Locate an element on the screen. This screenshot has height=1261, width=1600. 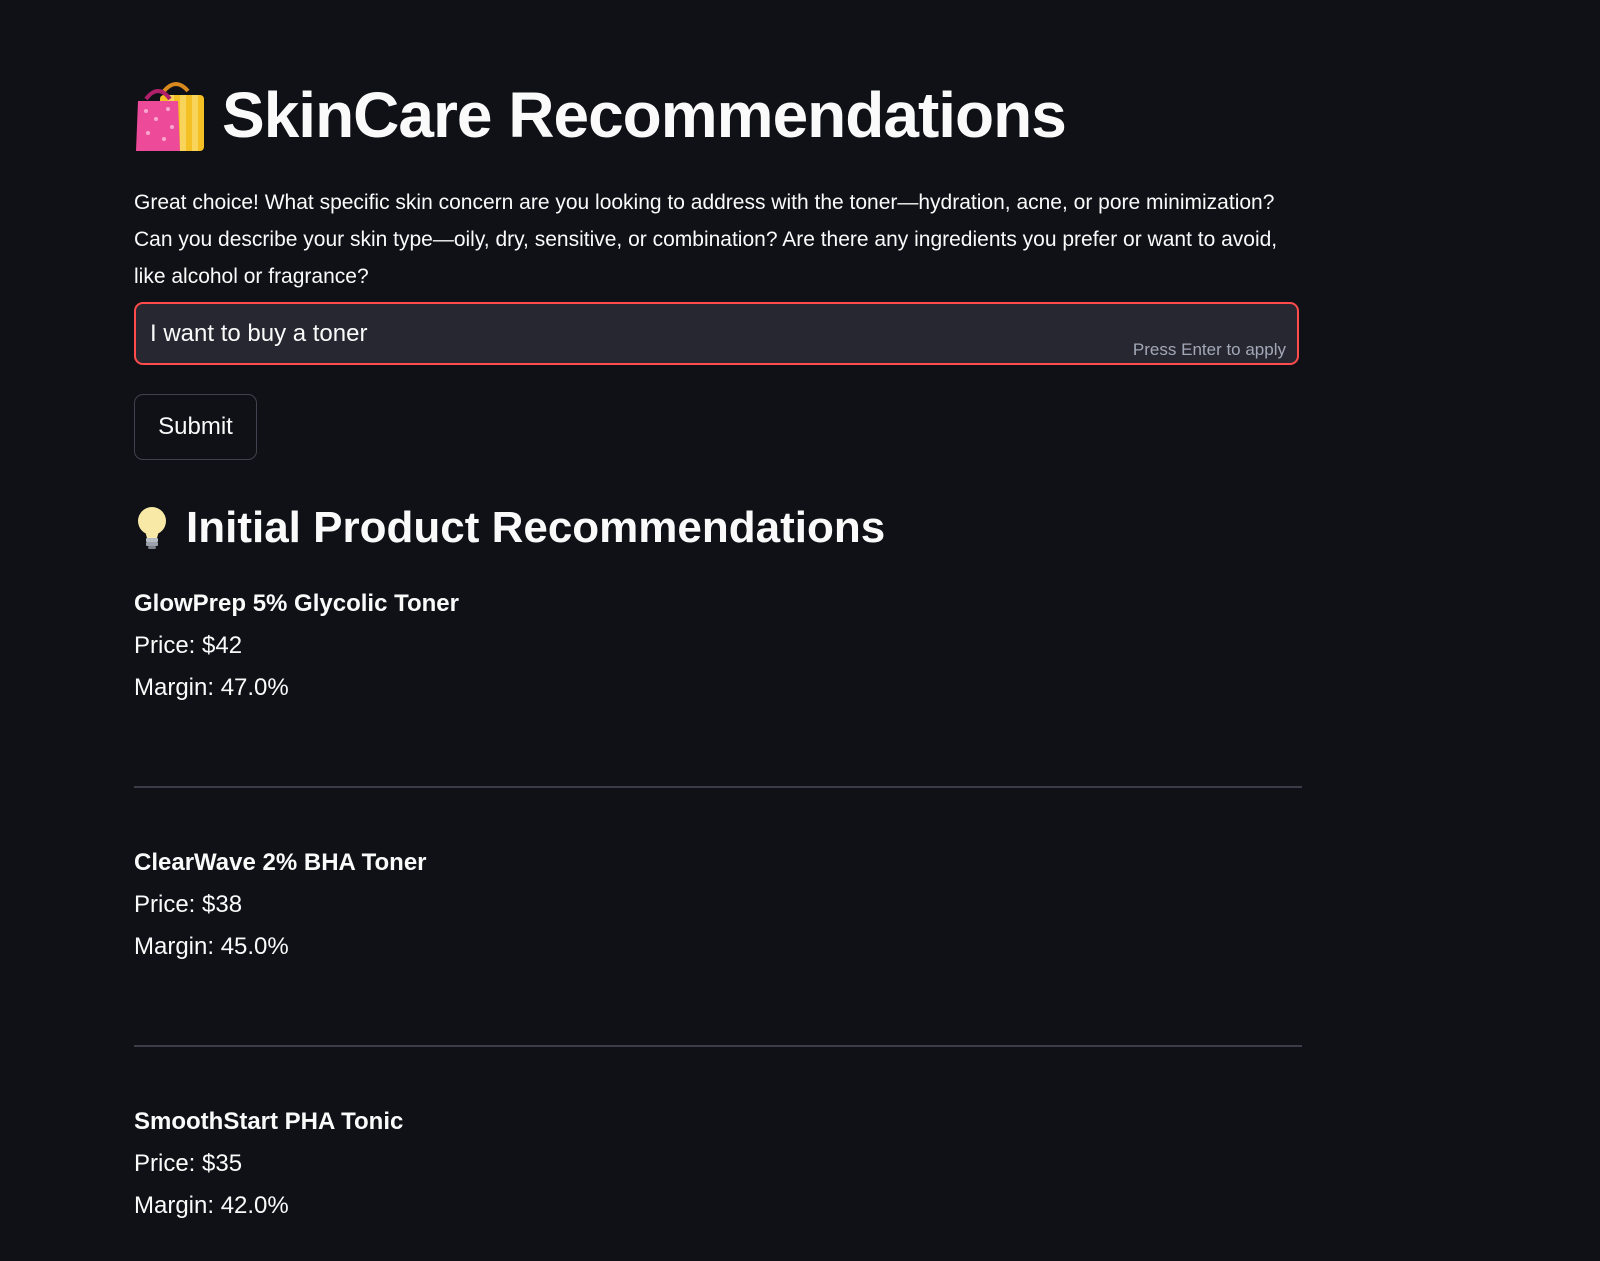
title-row: SkinCare Recommendations is located at coordinates (600, 115).